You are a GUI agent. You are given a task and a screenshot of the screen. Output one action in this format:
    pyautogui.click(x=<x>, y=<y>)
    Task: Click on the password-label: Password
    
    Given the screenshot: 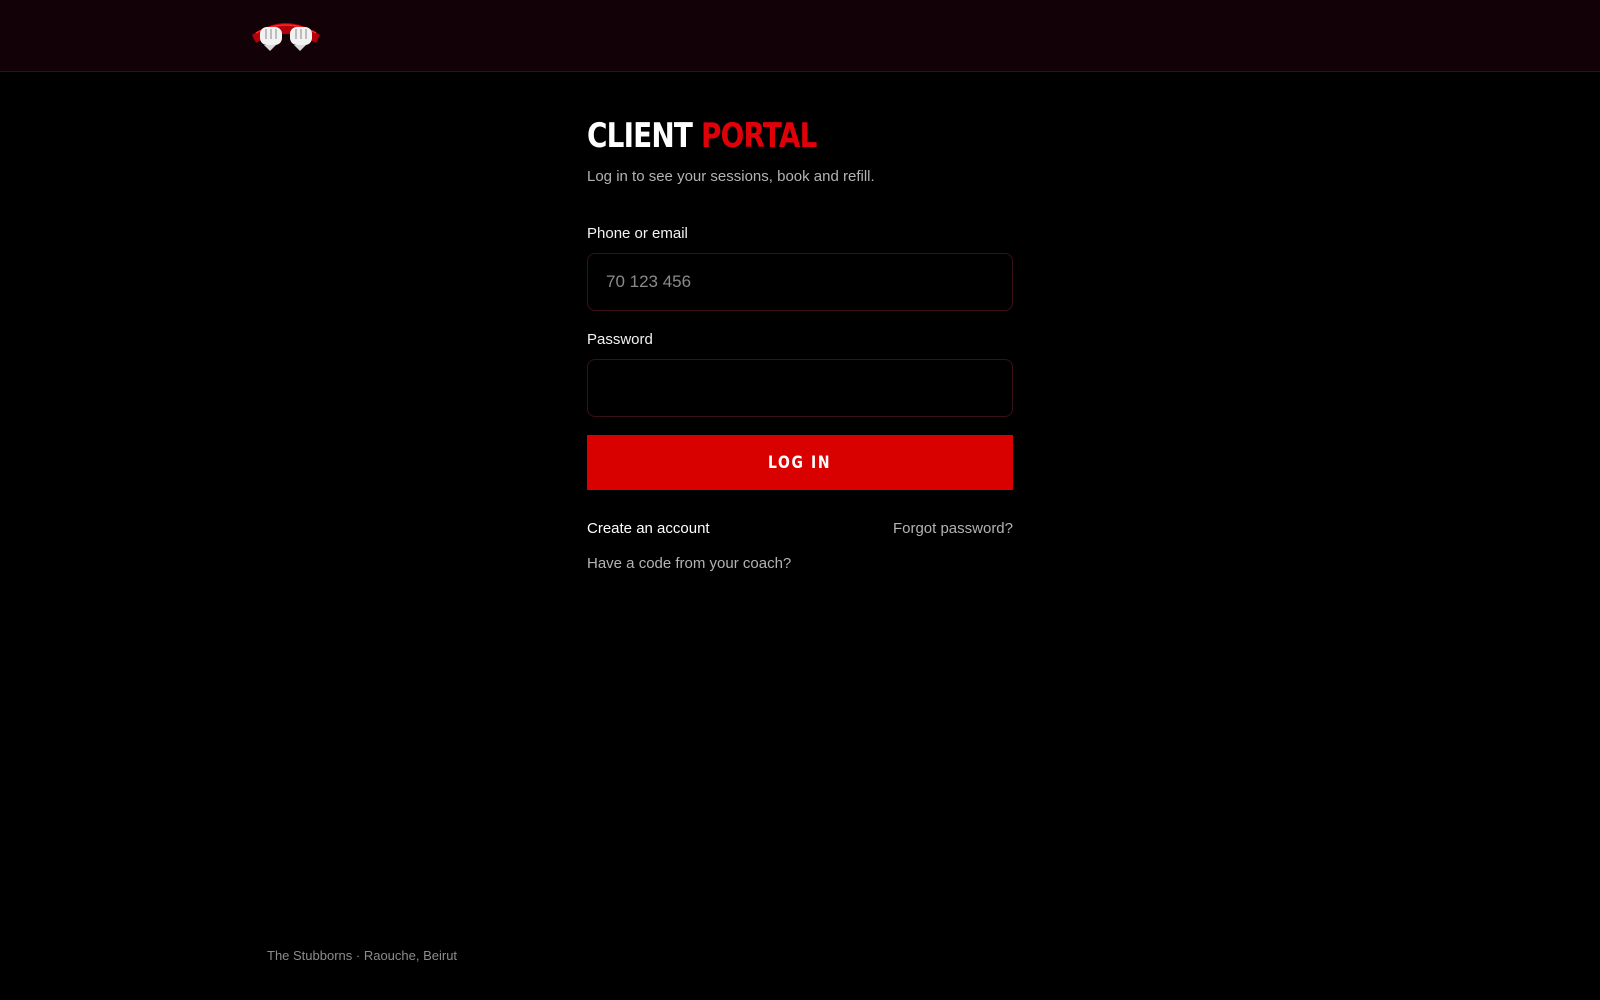 What is the action you would take?
    pyautogui.click(x=620, y=339)
    